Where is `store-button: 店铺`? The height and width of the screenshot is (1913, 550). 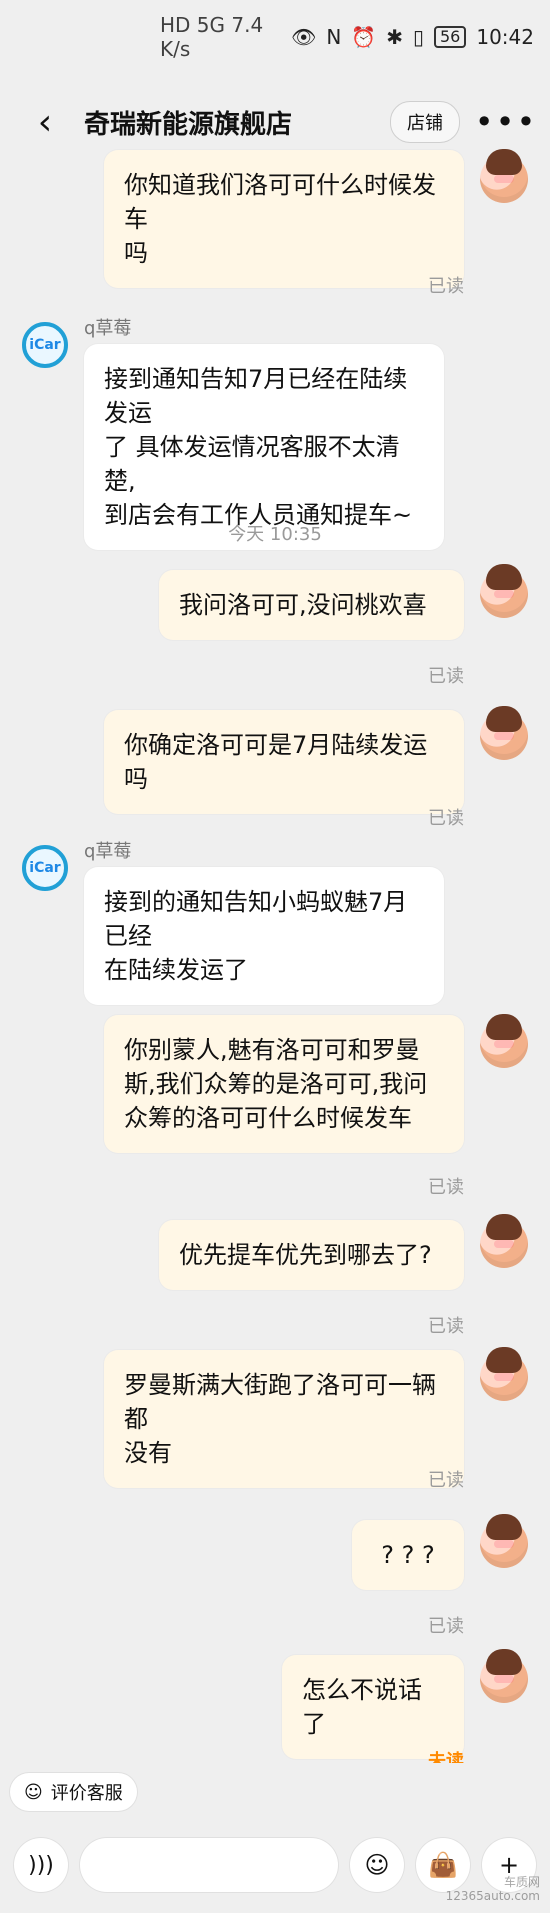
store-button: 店铺 is located at coordinates (425, 122).